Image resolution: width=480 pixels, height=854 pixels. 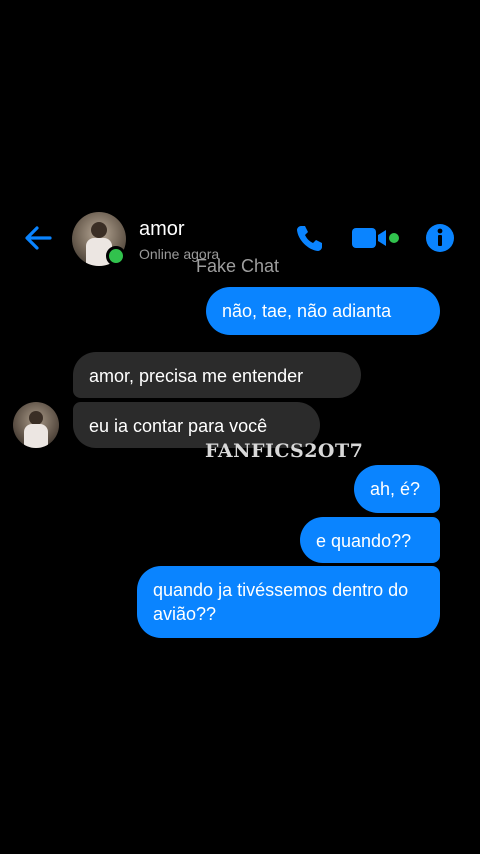 I want to click on contact-avatar-small, so click(x=36, y=425).